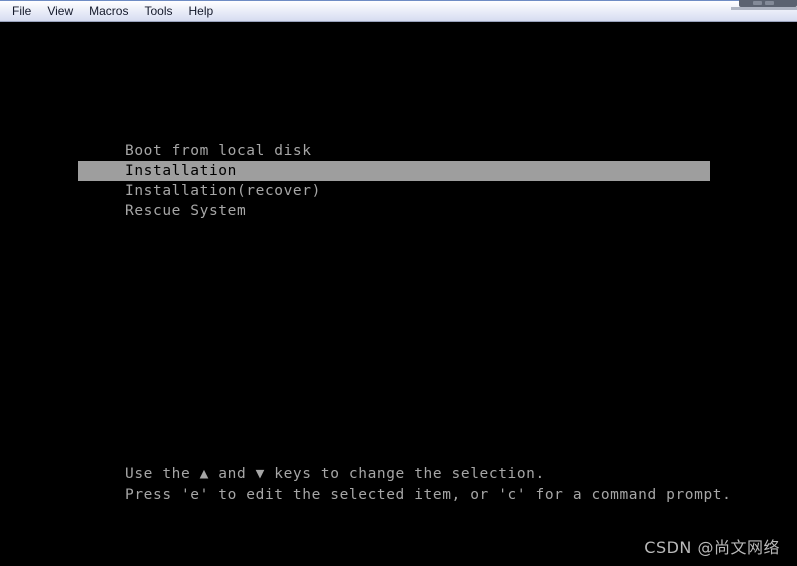 The width and height of the screenshot is (797, 566). Describe the element at coordinates (201, 11) in the screenshot. I see `menu-item-help: Help` at that location.